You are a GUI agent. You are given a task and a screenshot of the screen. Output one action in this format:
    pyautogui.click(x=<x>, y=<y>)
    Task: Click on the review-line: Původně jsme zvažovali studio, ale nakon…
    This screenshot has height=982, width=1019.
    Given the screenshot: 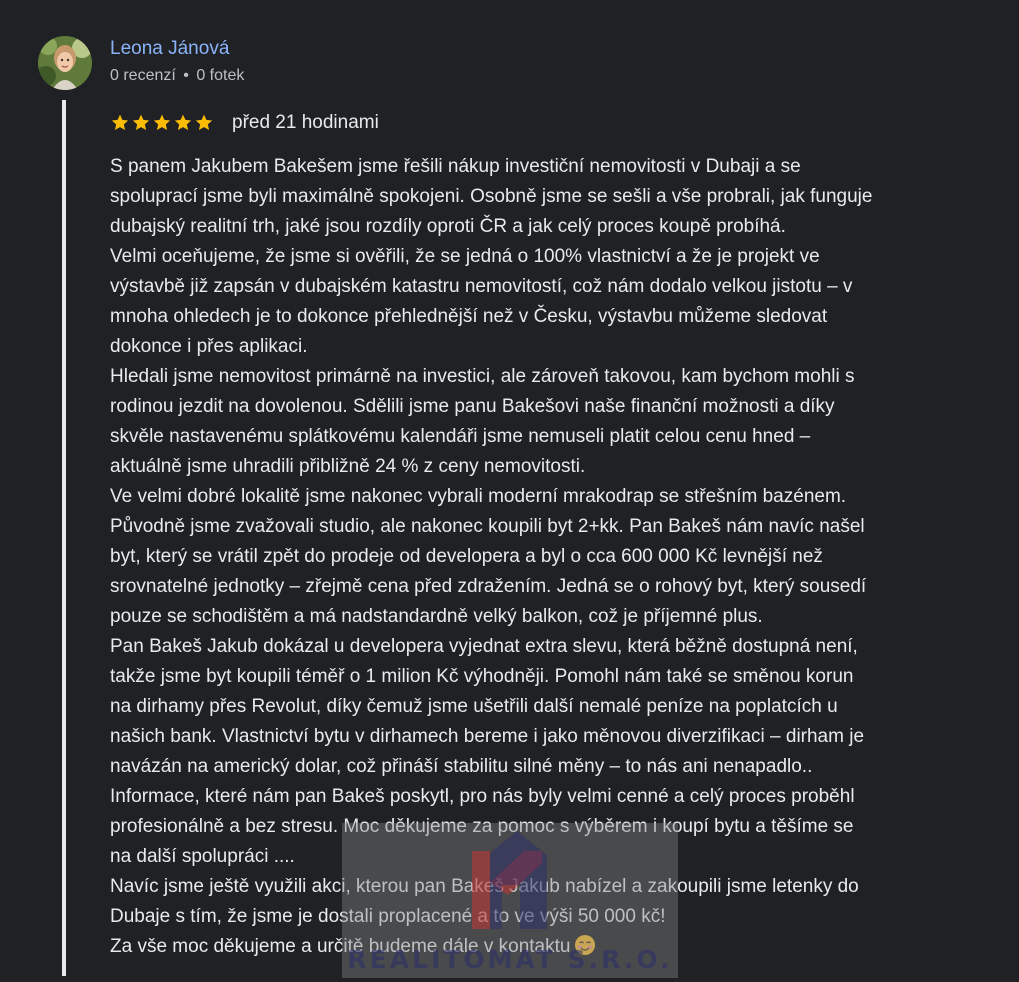 What is the action you would take?
    pyautogui.click(x=487, y=526)
    